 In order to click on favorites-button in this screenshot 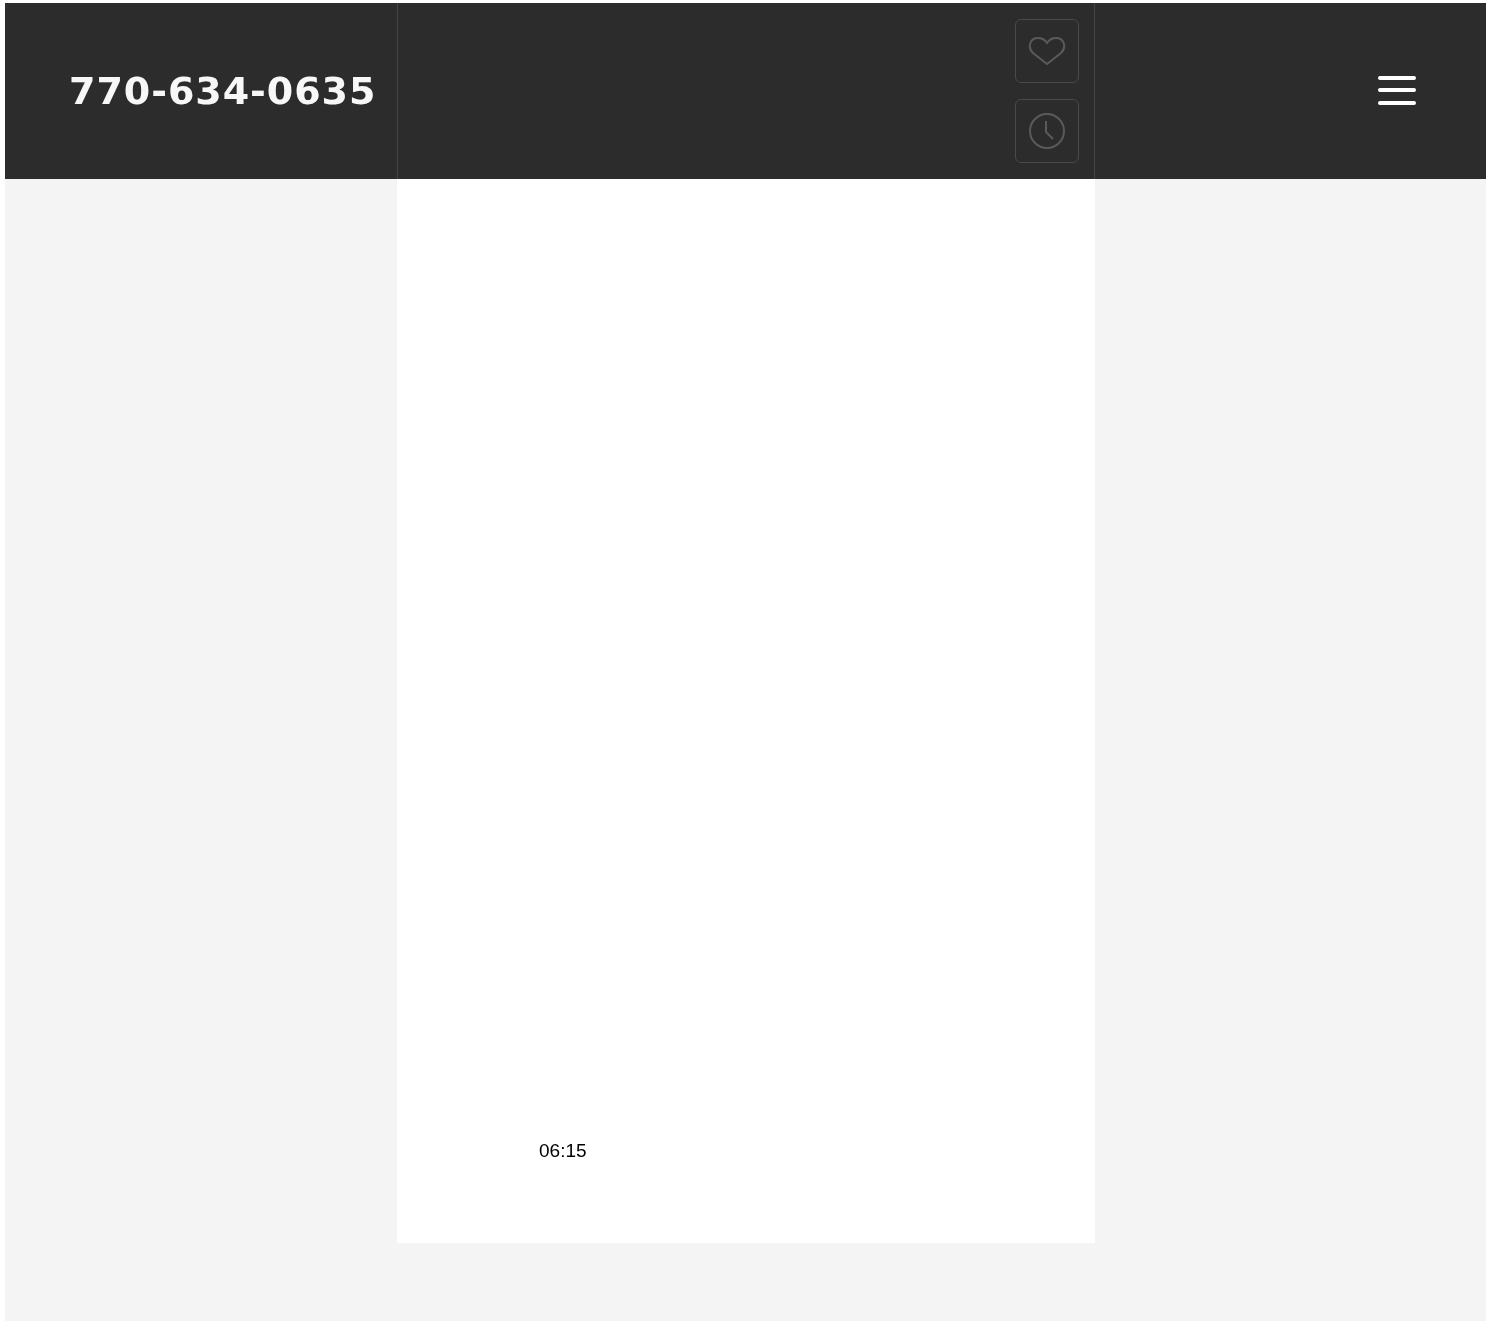, I will do `click(1047, 51)`.